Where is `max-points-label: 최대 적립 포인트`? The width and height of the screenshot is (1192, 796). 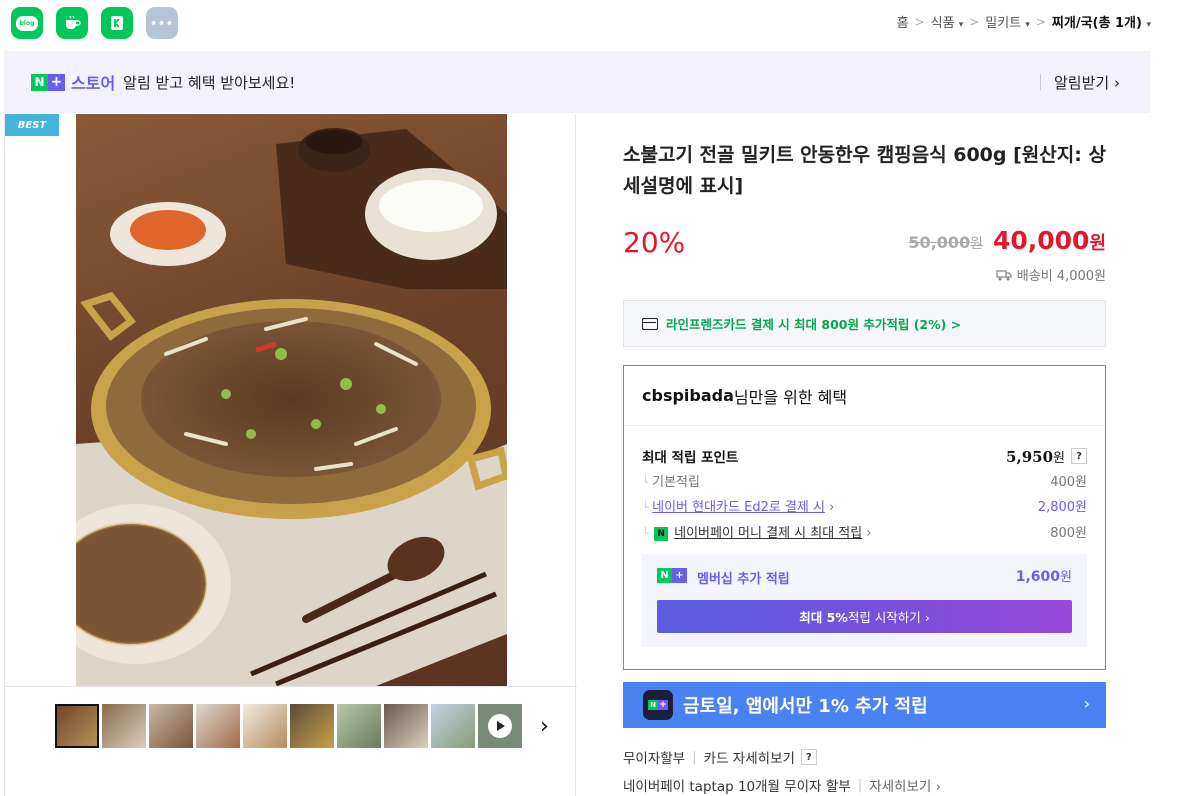 max-points-label: 최대 적립 포인트 is located at coordinates (690, 458).